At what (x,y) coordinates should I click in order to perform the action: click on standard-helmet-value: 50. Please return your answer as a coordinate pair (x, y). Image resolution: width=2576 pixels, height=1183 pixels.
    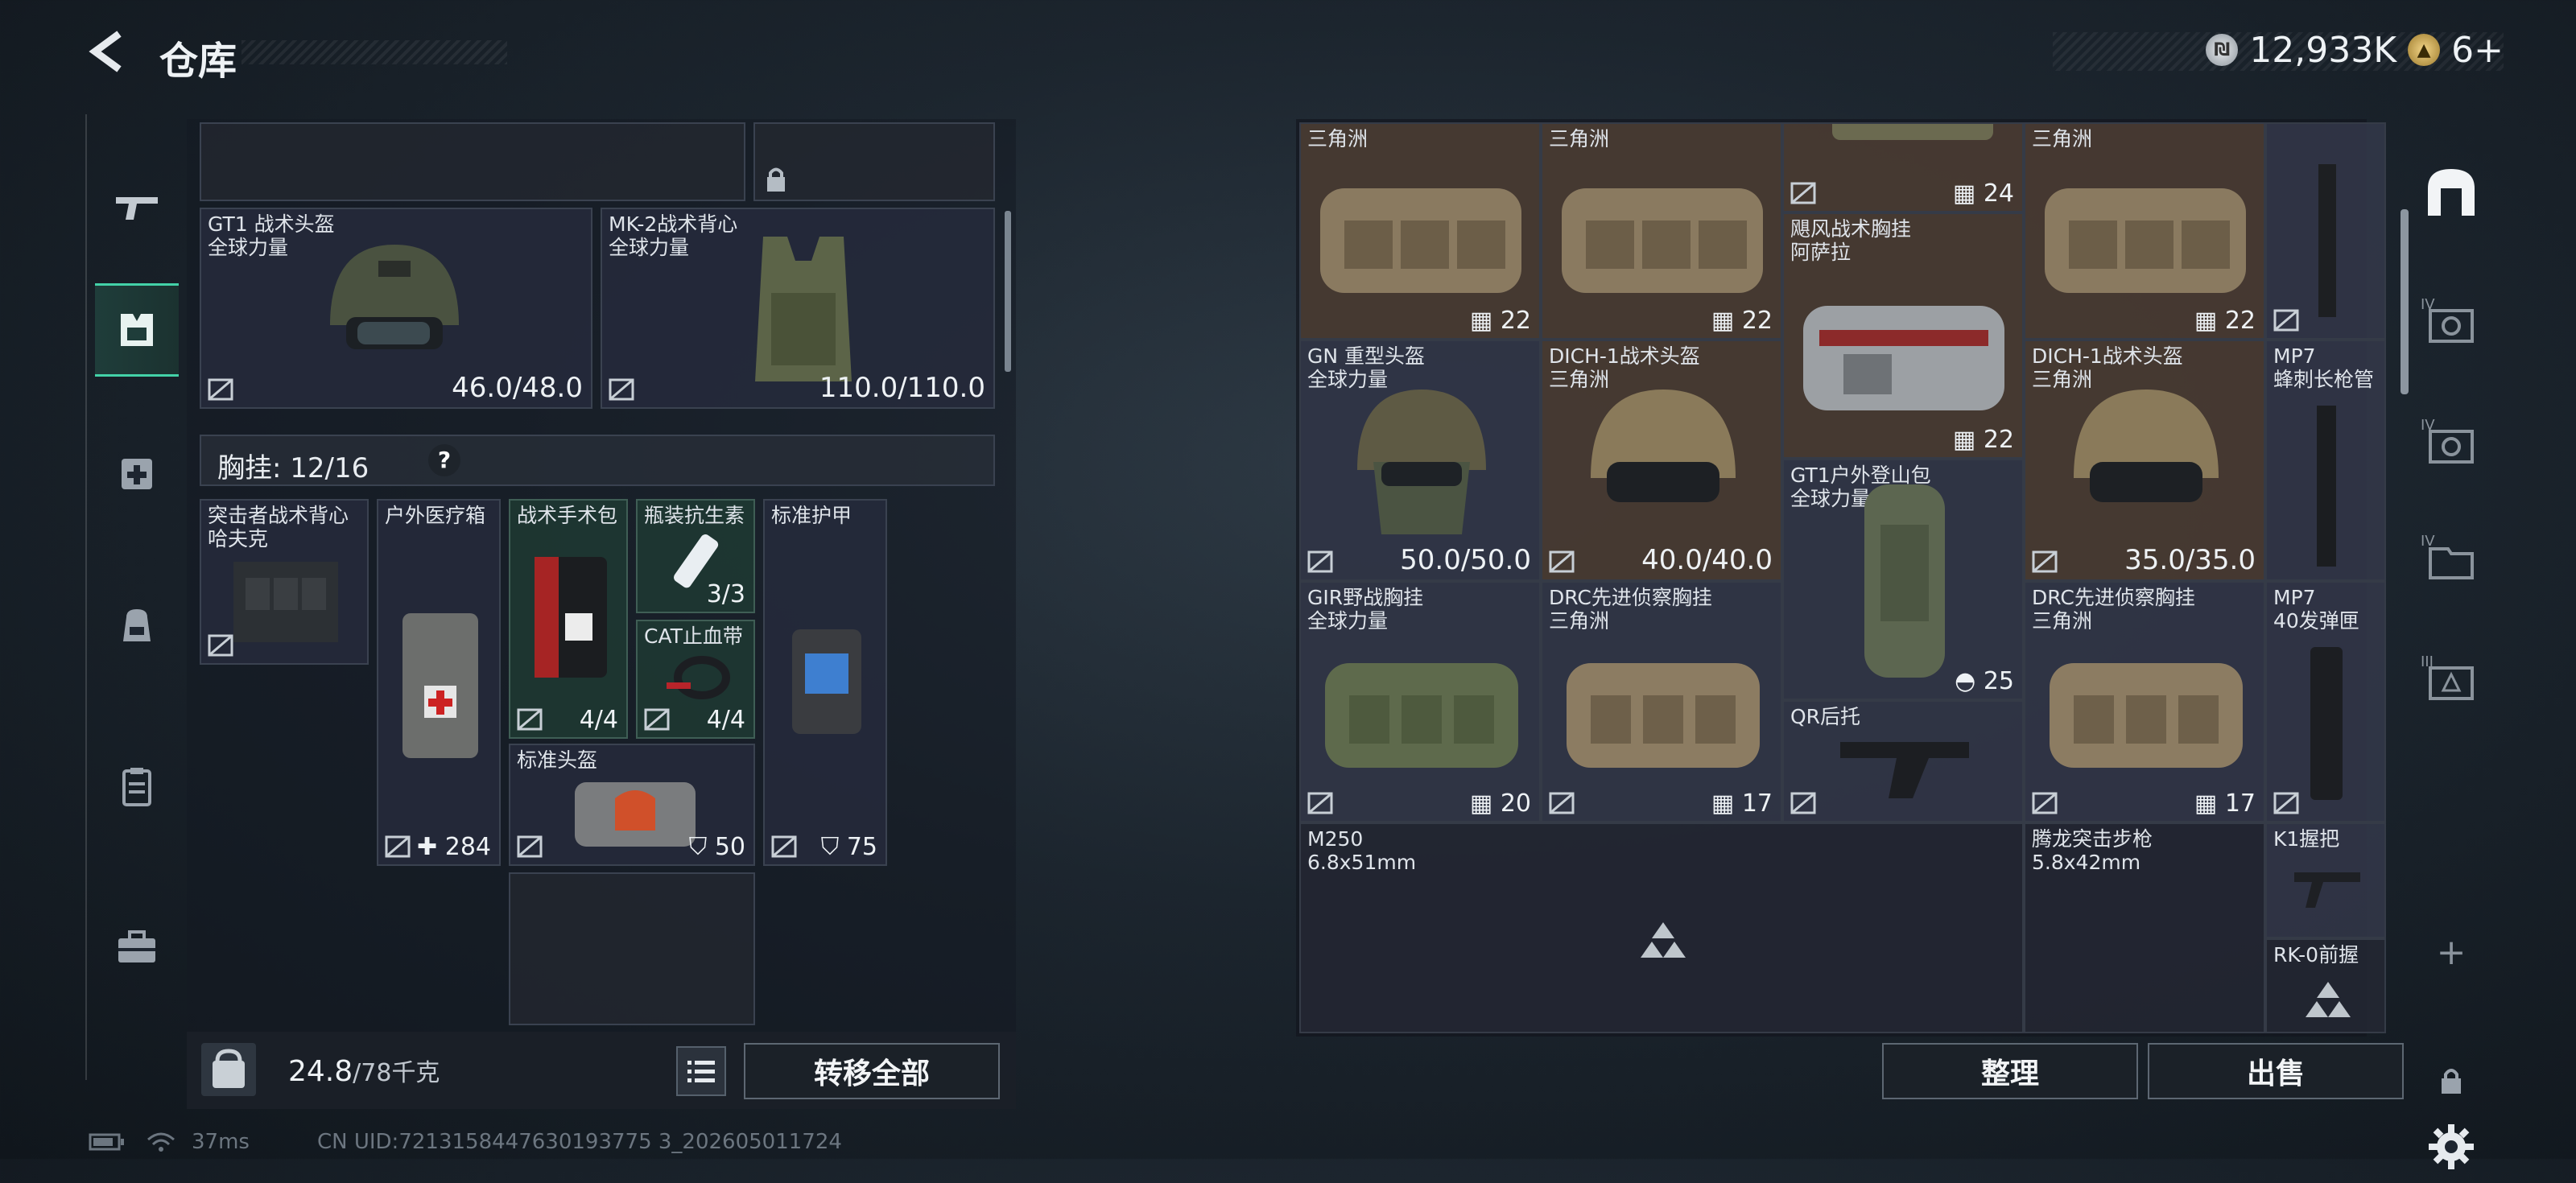
    Looking at the image, I should click on (729, 847).